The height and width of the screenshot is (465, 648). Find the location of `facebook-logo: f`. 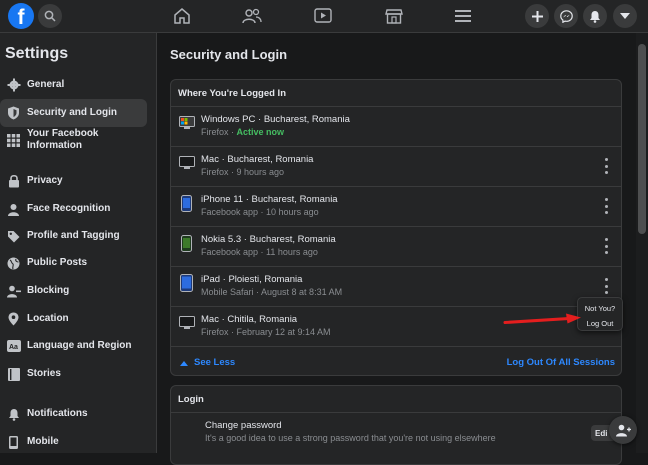

facebook-logo: f is located at coordinates (21, 16).